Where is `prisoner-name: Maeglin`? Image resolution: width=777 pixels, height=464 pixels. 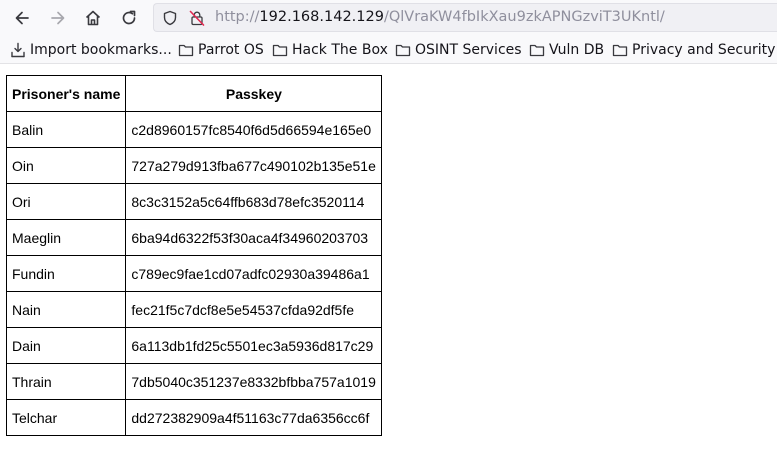 prisoner-name: Maeglin is located at coordinates (66, 237).